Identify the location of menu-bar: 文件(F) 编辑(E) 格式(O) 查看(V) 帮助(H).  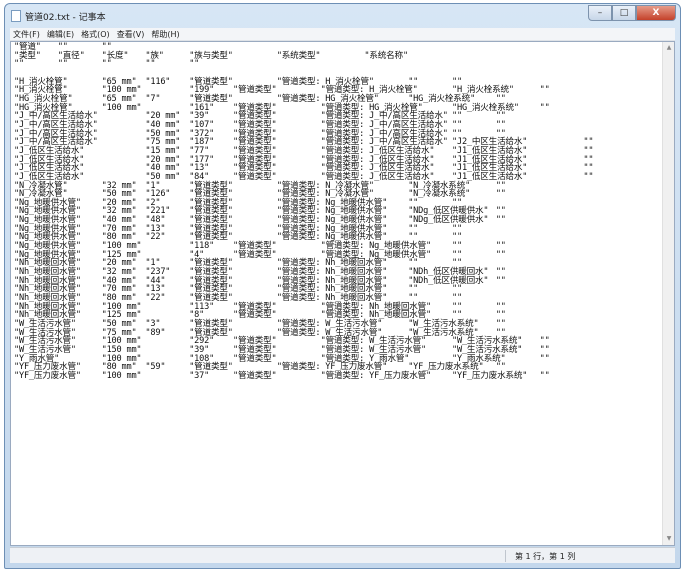
(342, 34).